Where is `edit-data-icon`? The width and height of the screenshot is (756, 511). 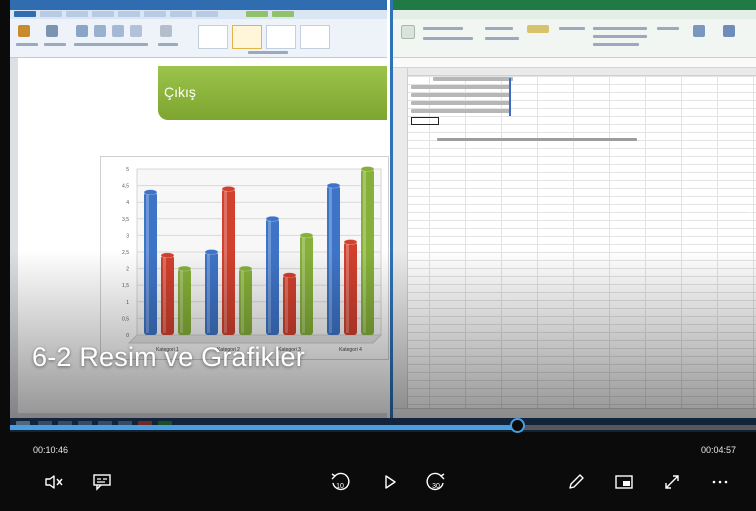 edit-data-icon is located at coordinates (118, 31).